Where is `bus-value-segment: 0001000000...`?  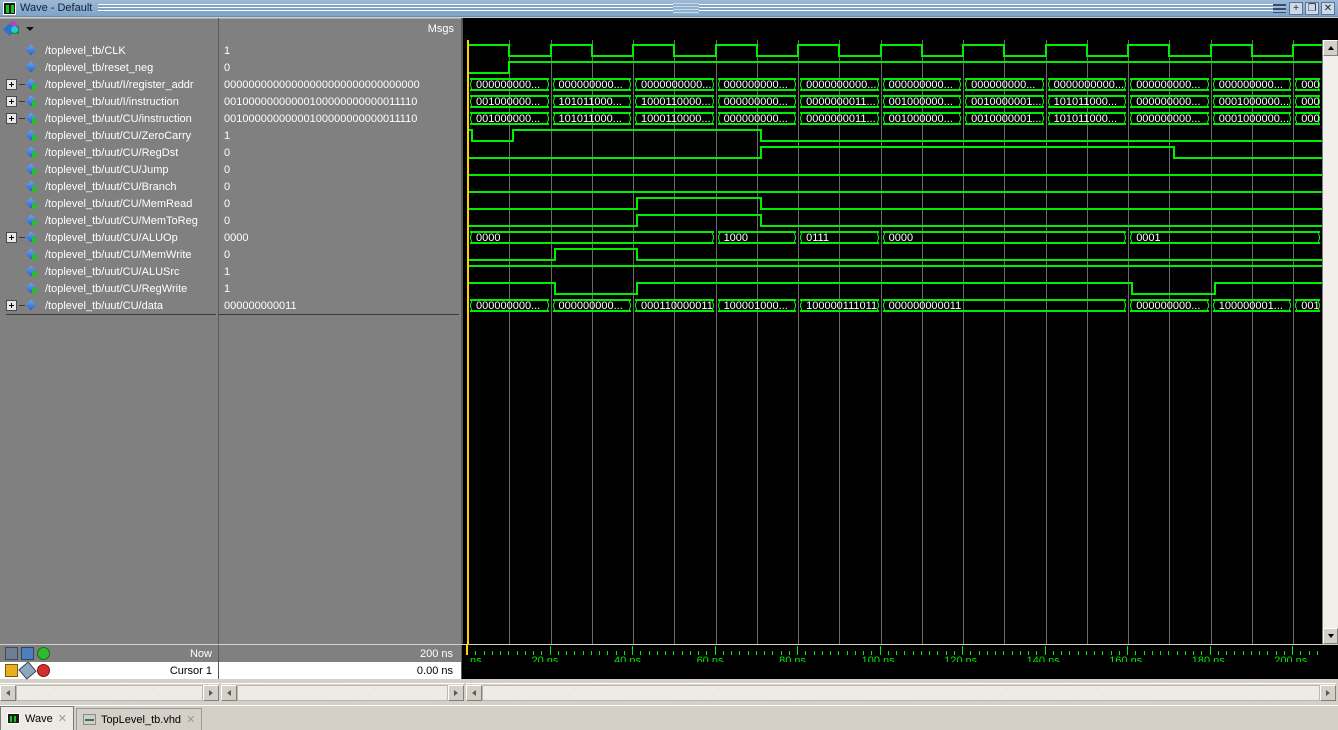
bus-value-segment: 0001000000... is located at coordinates (1252, 101).